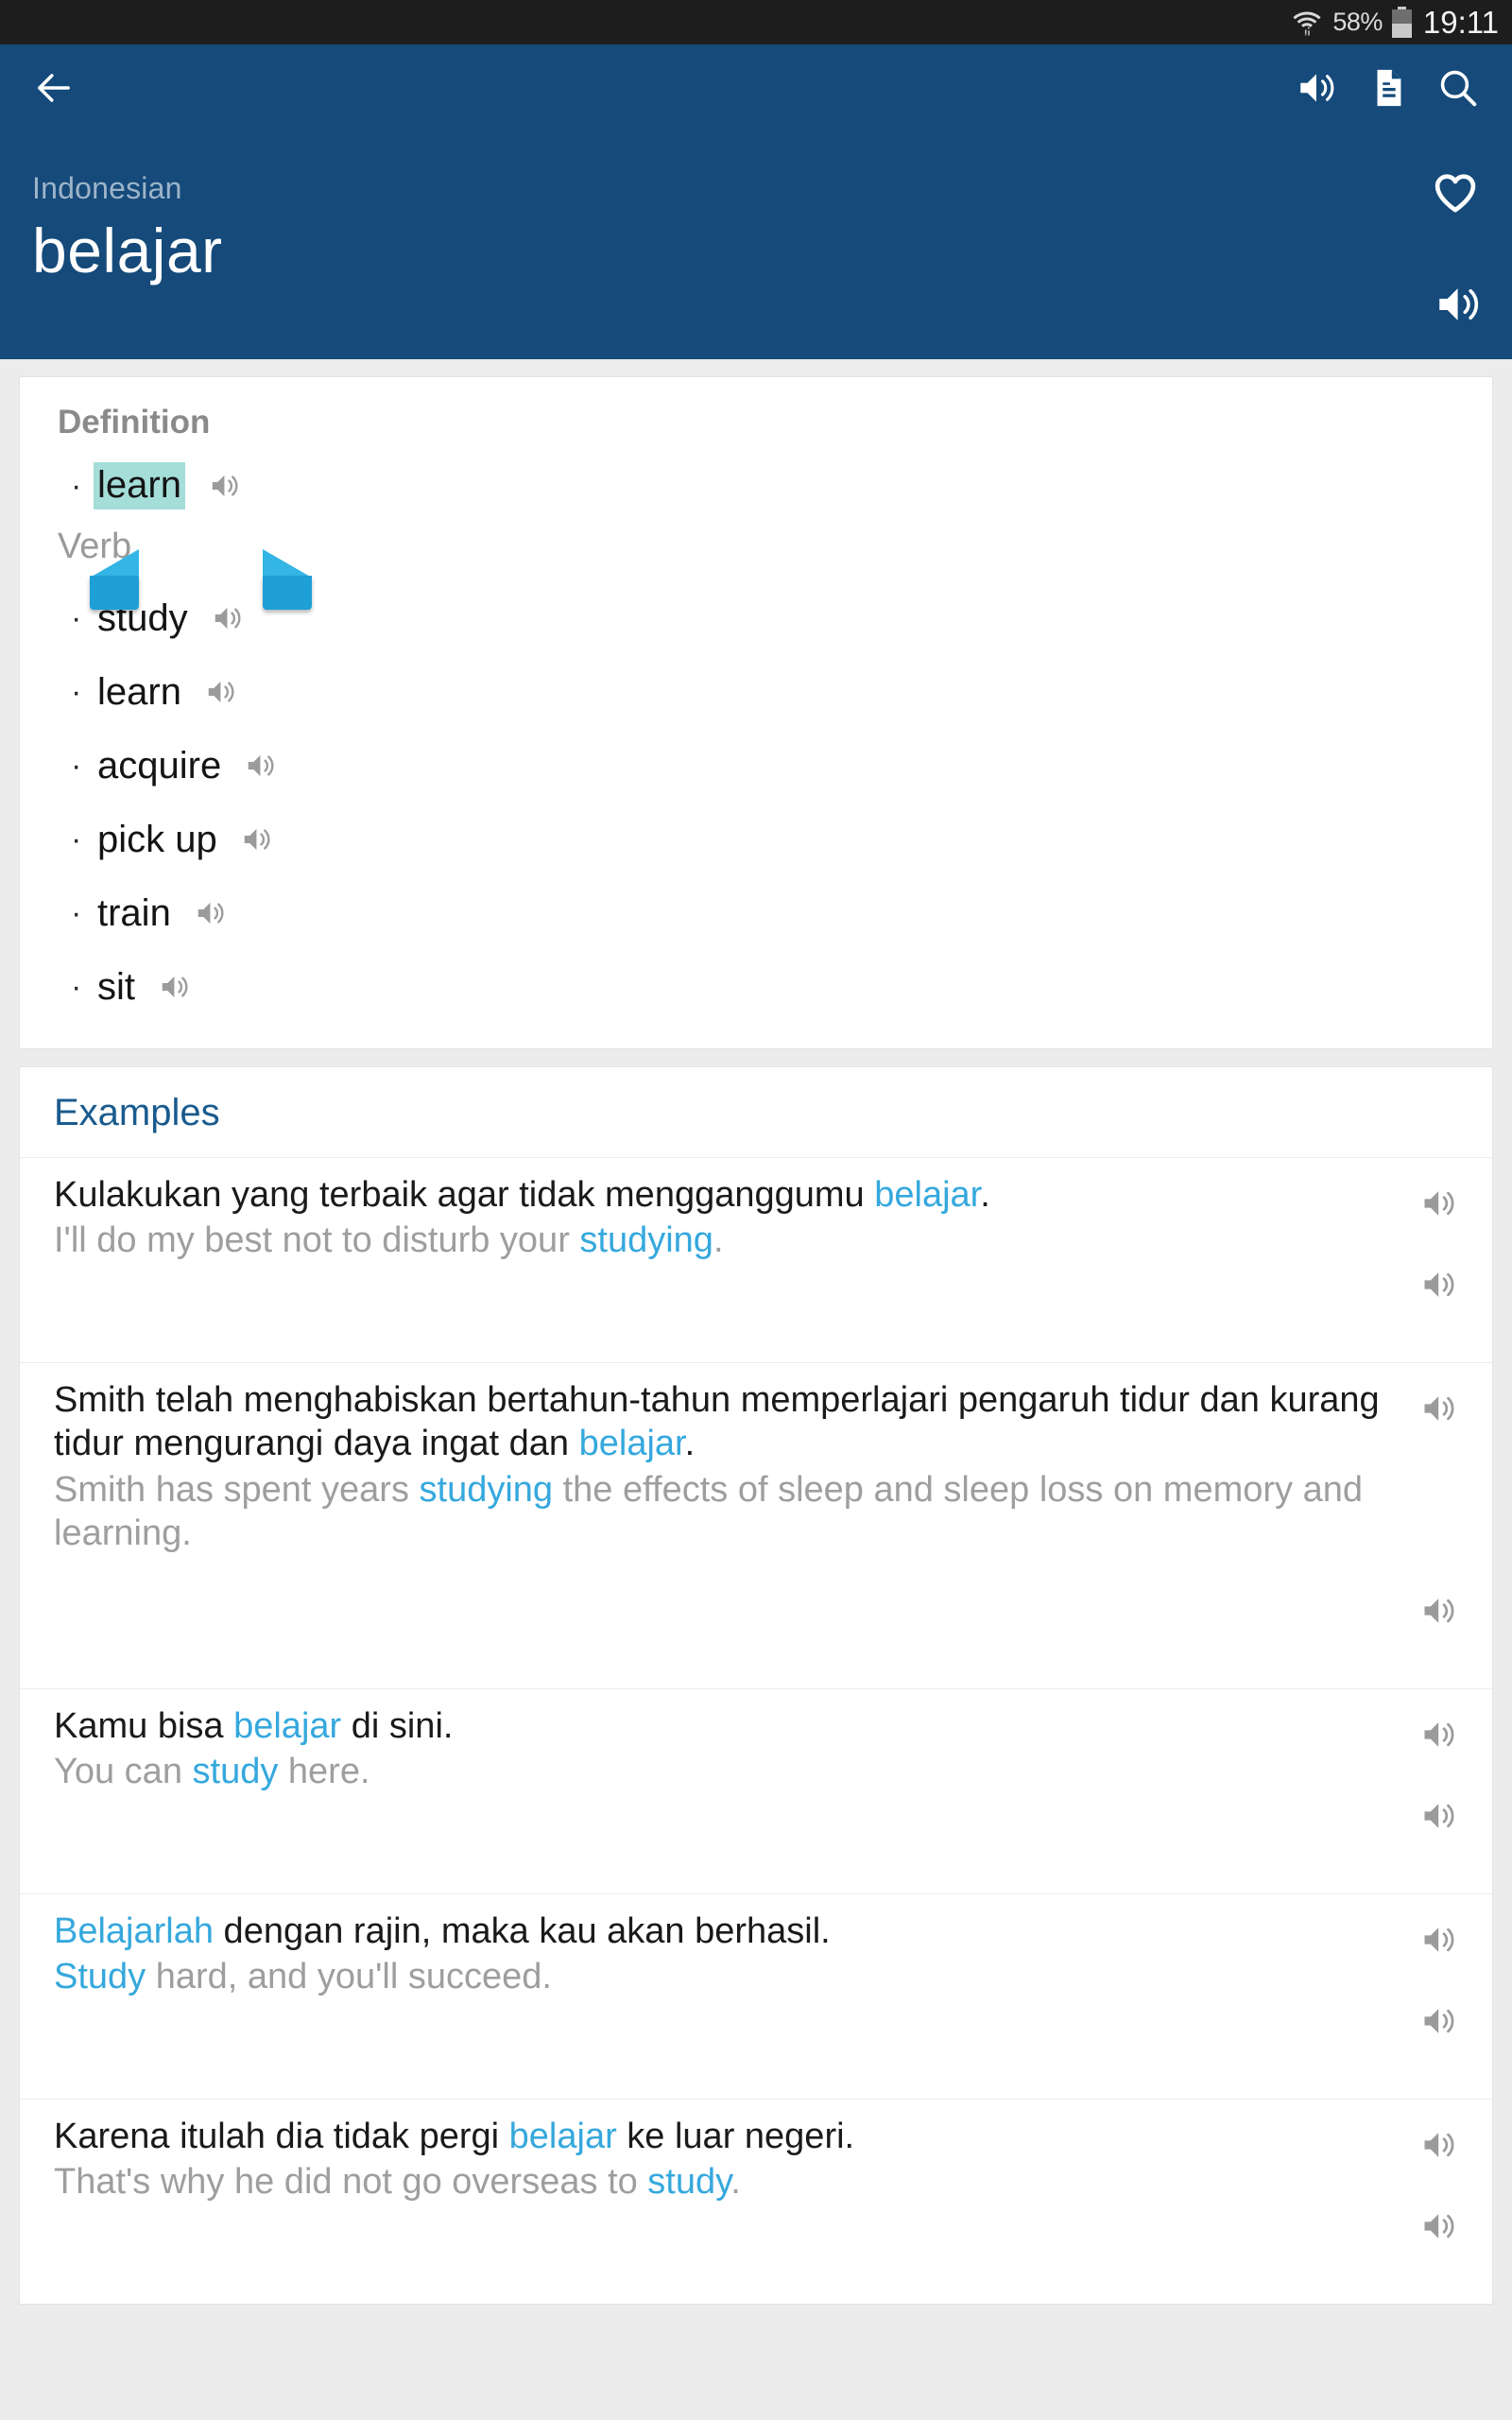 Image resolution: width=1512 pixels, height=2420 pixels. I want to click on back-arrow-icon, so click(54, 88).